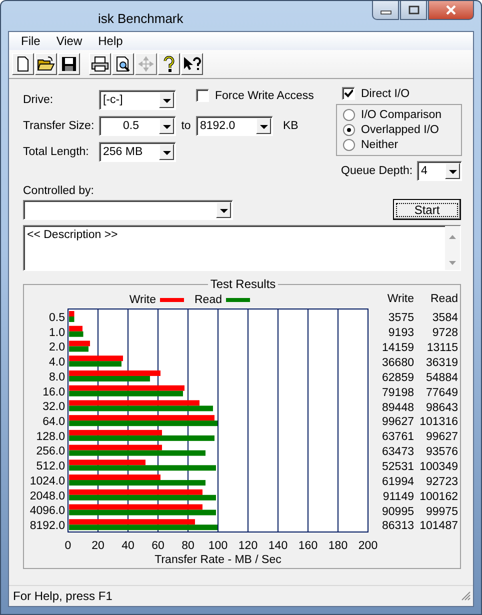  What do you see at coordinates (439, 171) in the screenshot?
I see `queue-depth-dropdown: 4` at bounding box center [439, 171].